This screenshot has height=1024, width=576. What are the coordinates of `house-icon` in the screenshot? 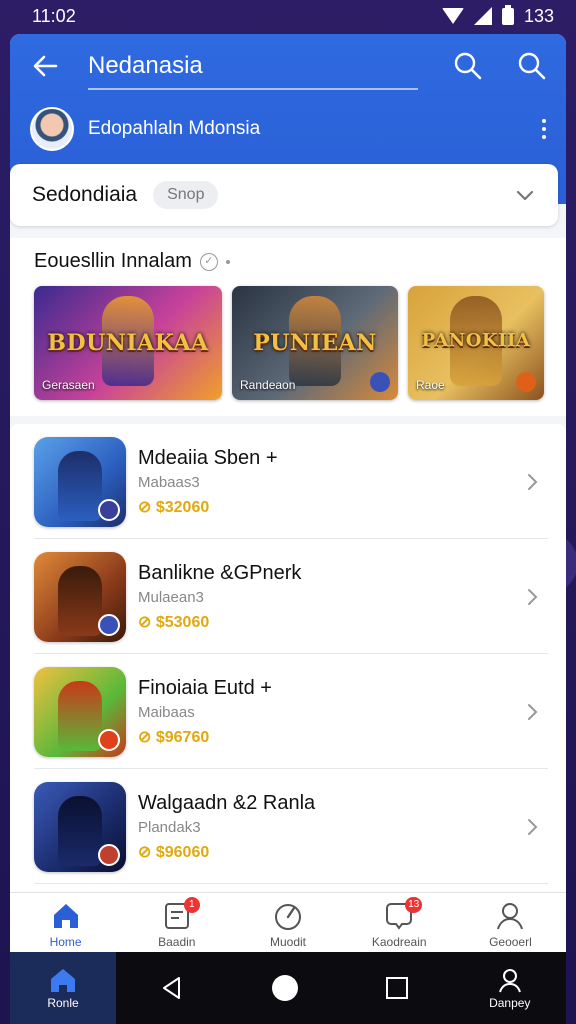 It's located at (63, 980).